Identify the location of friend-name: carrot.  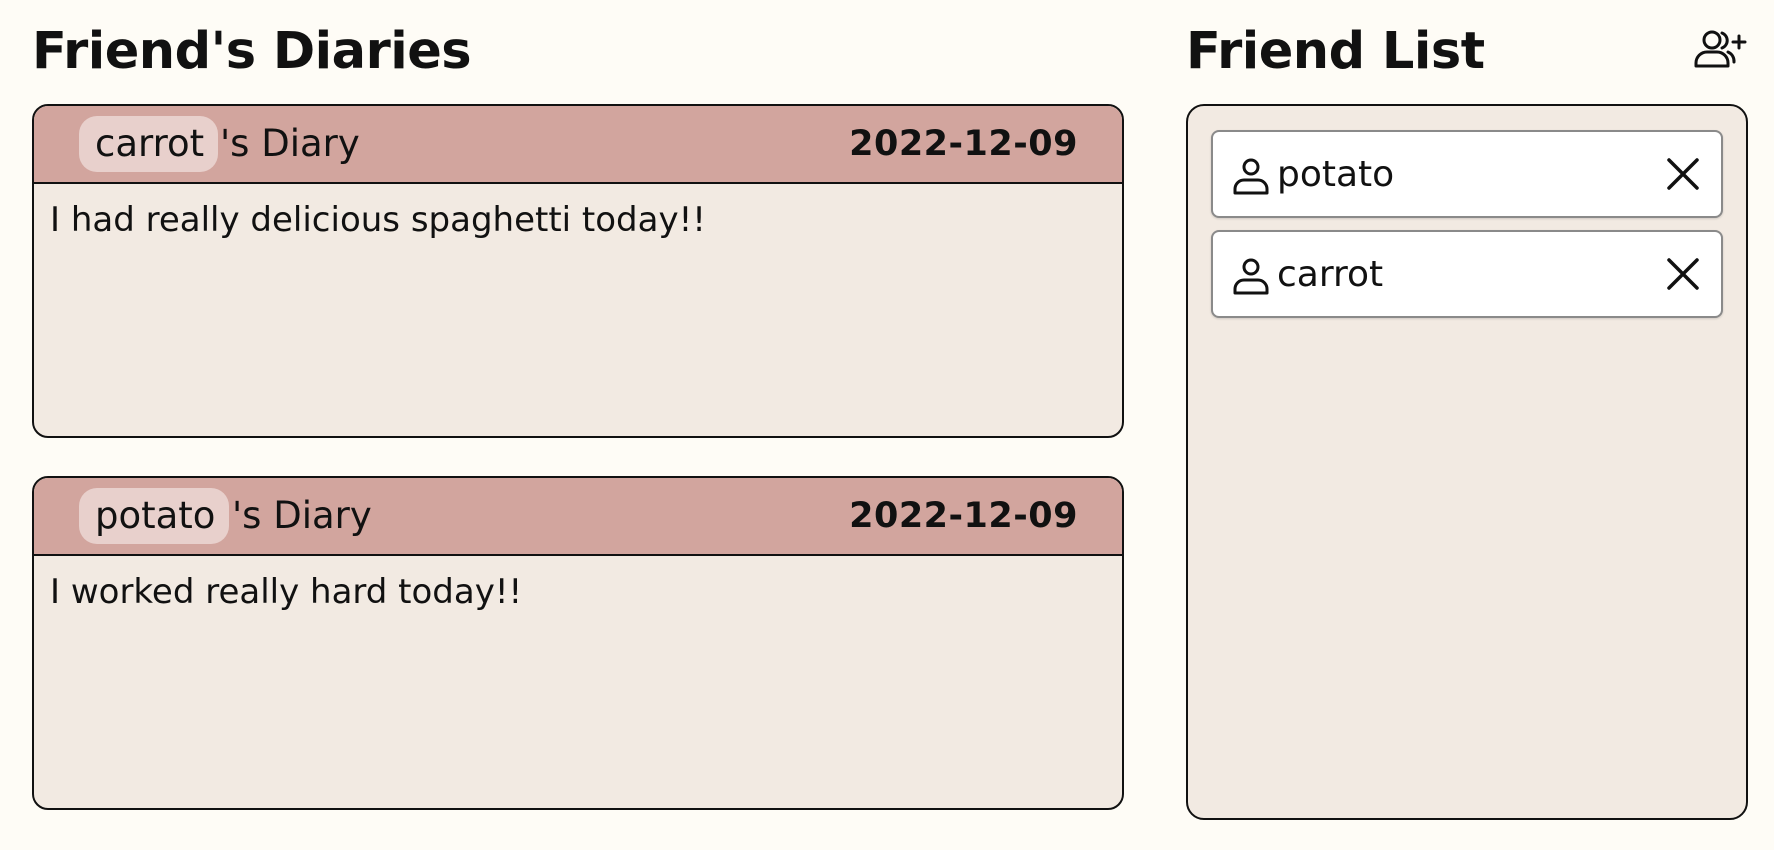
(1330, 274).